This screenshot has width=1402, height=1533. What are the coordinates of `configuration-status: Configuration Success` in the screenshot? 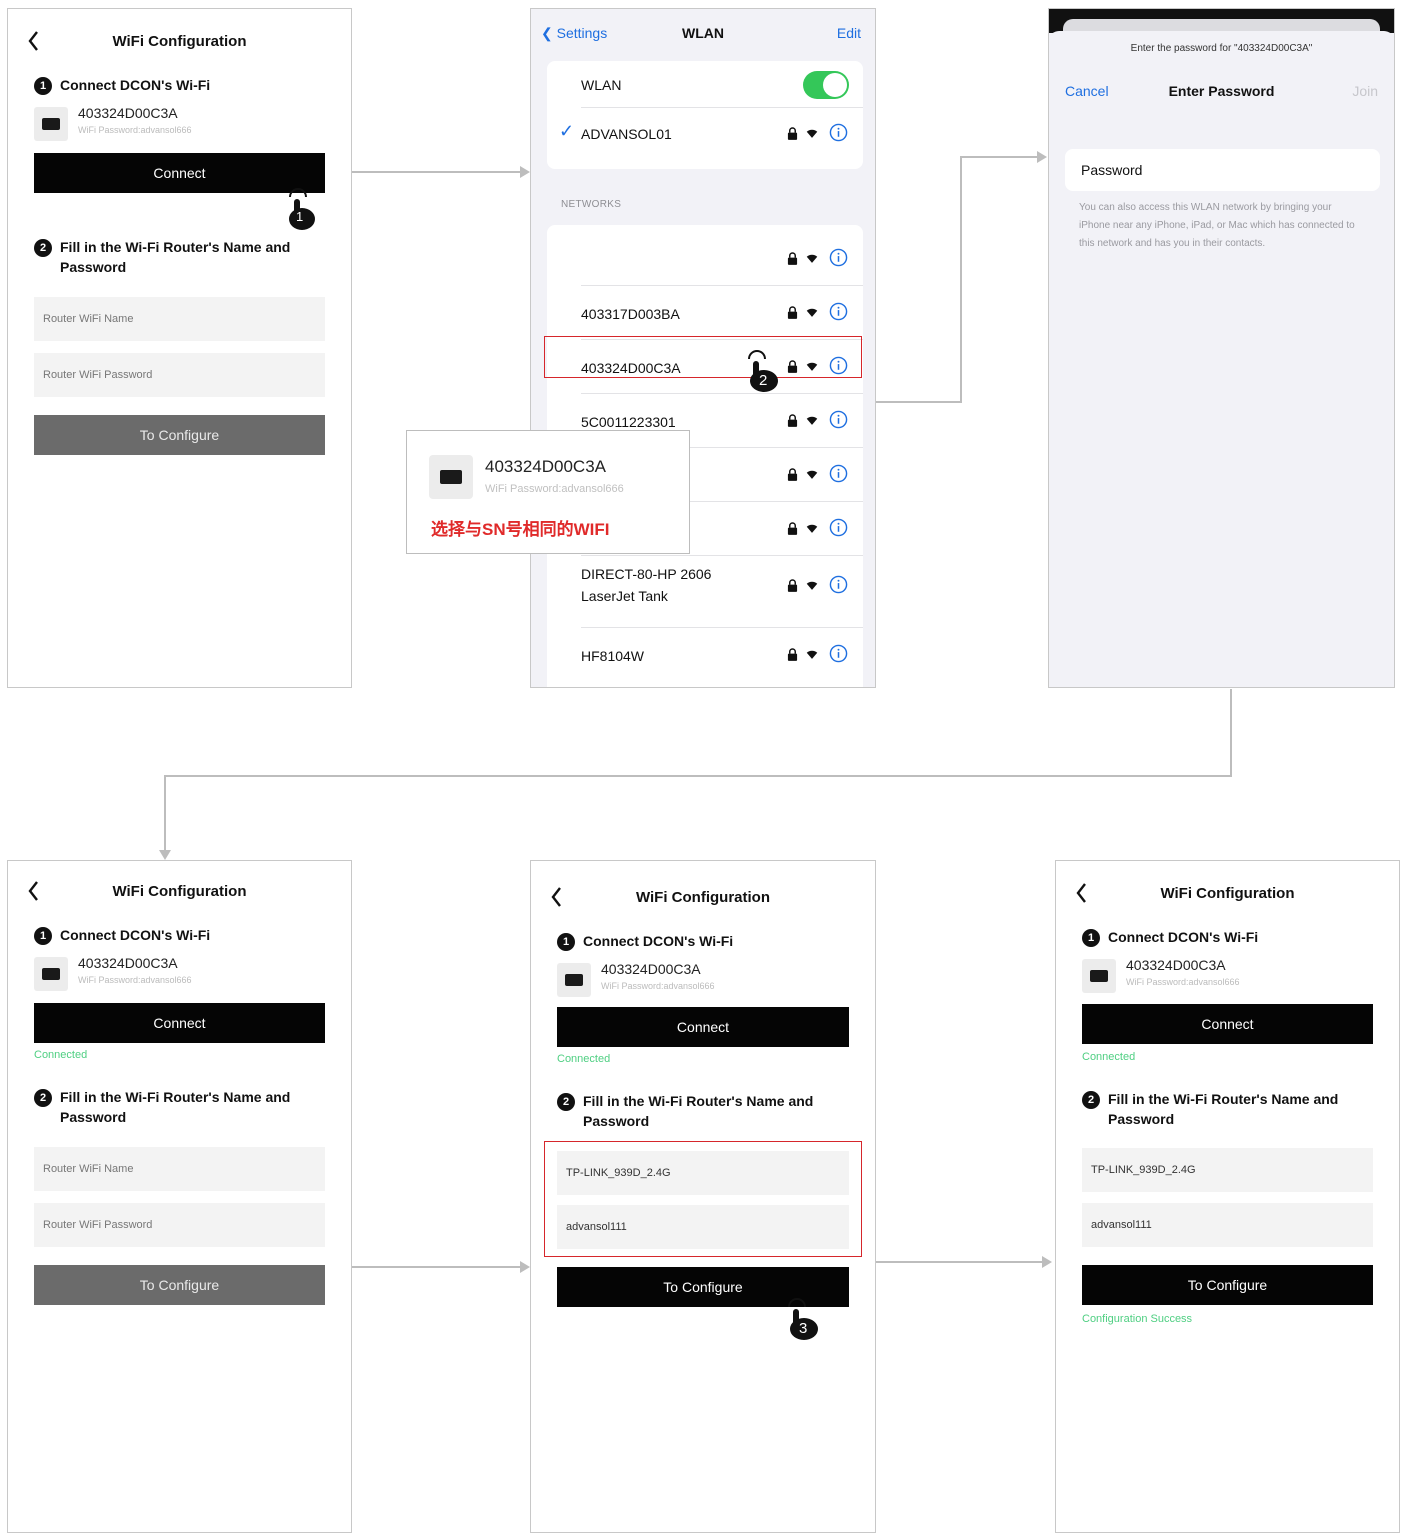 It's located at (1137, 1319).